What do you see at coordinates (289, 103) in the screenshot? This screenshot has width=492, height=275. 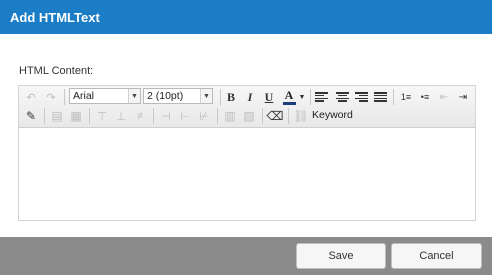 I see `font-color-swatch` at bounding box center [289, 103].